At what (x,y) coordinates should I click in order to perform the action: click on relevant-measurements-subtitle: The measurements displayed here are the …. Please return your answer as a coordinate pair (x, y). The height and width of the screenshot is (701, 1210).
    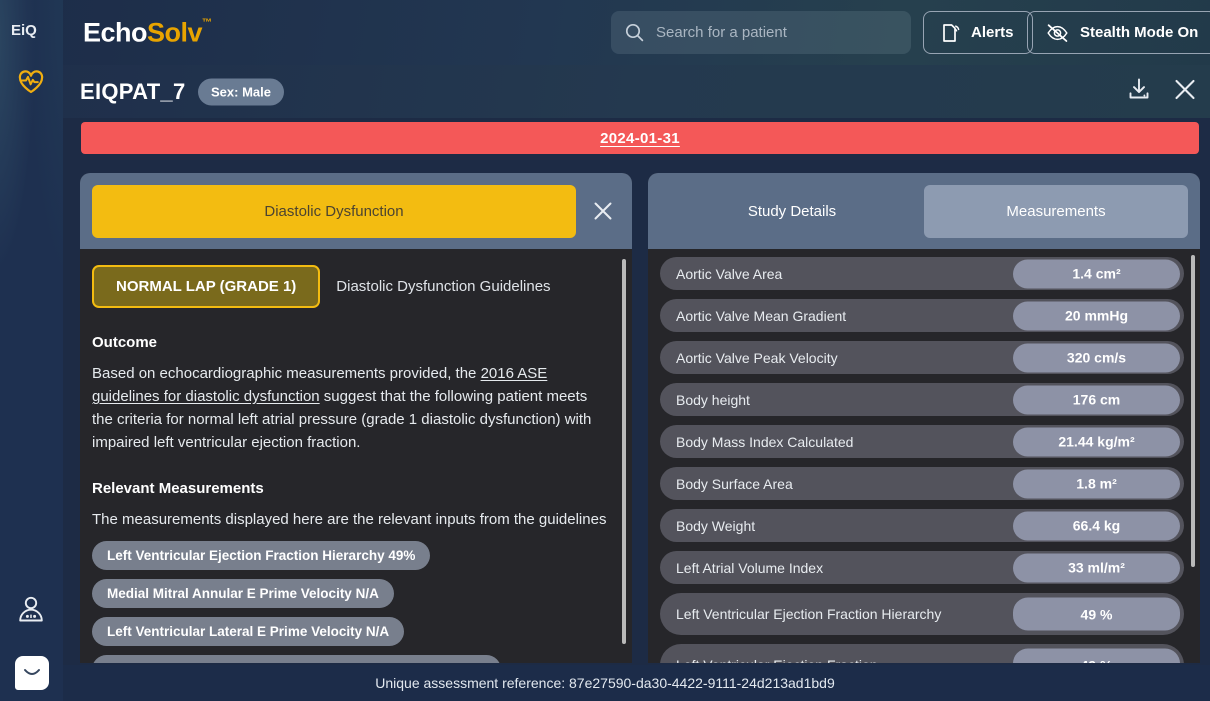
    Looking at the image, I should click on (349, 519).